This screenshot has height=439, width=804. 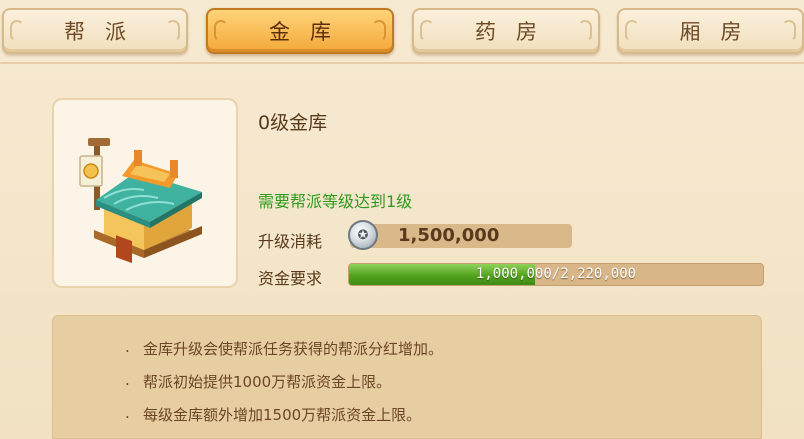 I want to click on description-item: . 金库升级会使帮派任务获得的帮派分红增加。, so click(x=284, y=348).